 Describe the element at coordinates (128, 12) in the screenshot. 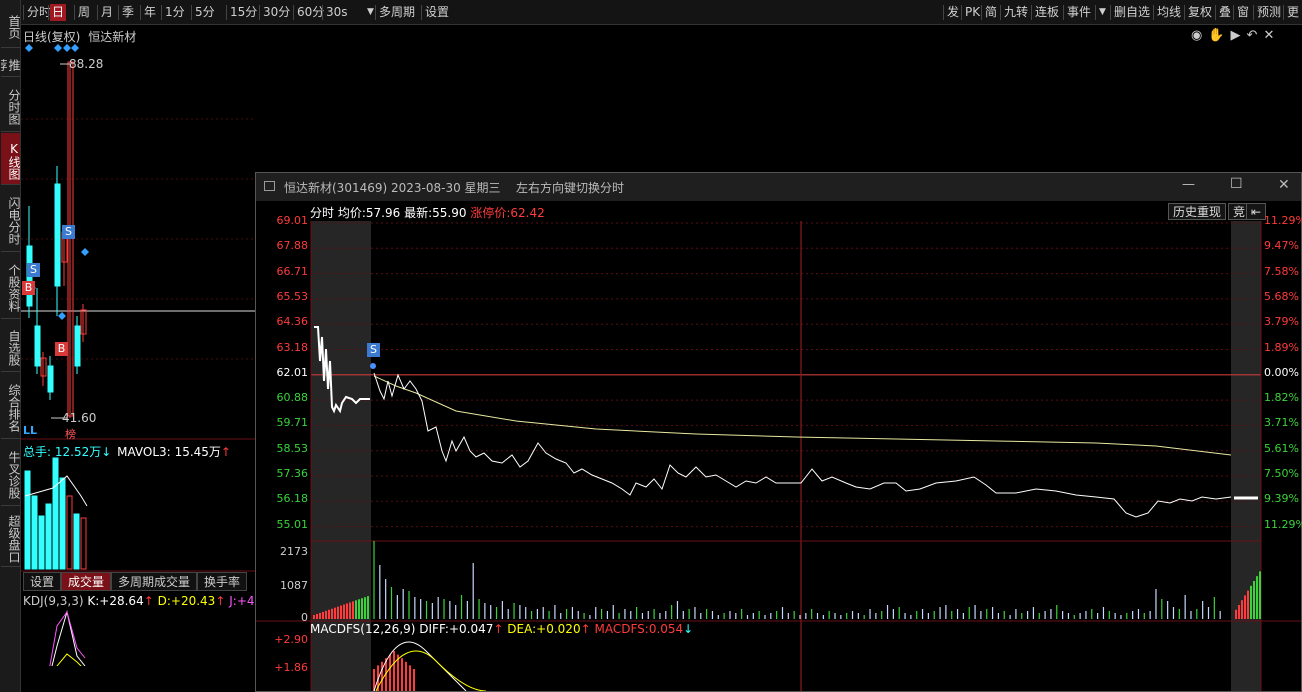

I see `period-tab-4: 季` at that location.